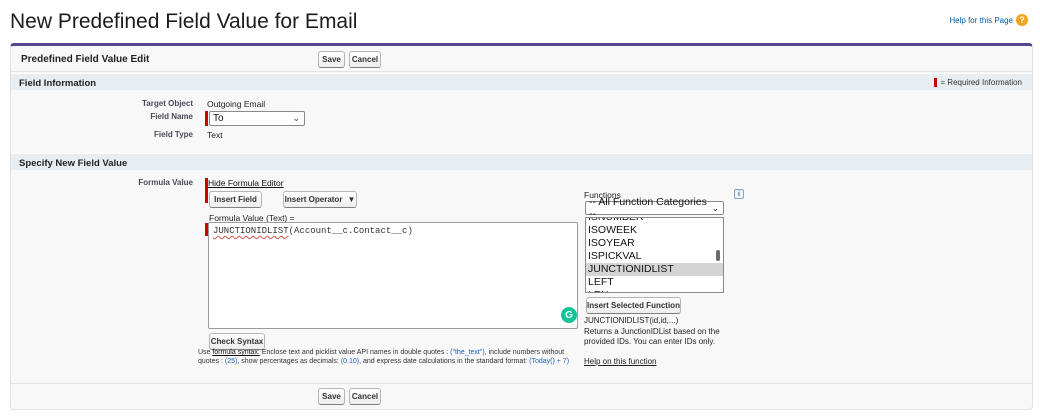 This screenshot has height=417, width=1040. Describe the element at coordinates (739, 194) in the screenshot. I see `info-icon: i` at that location.